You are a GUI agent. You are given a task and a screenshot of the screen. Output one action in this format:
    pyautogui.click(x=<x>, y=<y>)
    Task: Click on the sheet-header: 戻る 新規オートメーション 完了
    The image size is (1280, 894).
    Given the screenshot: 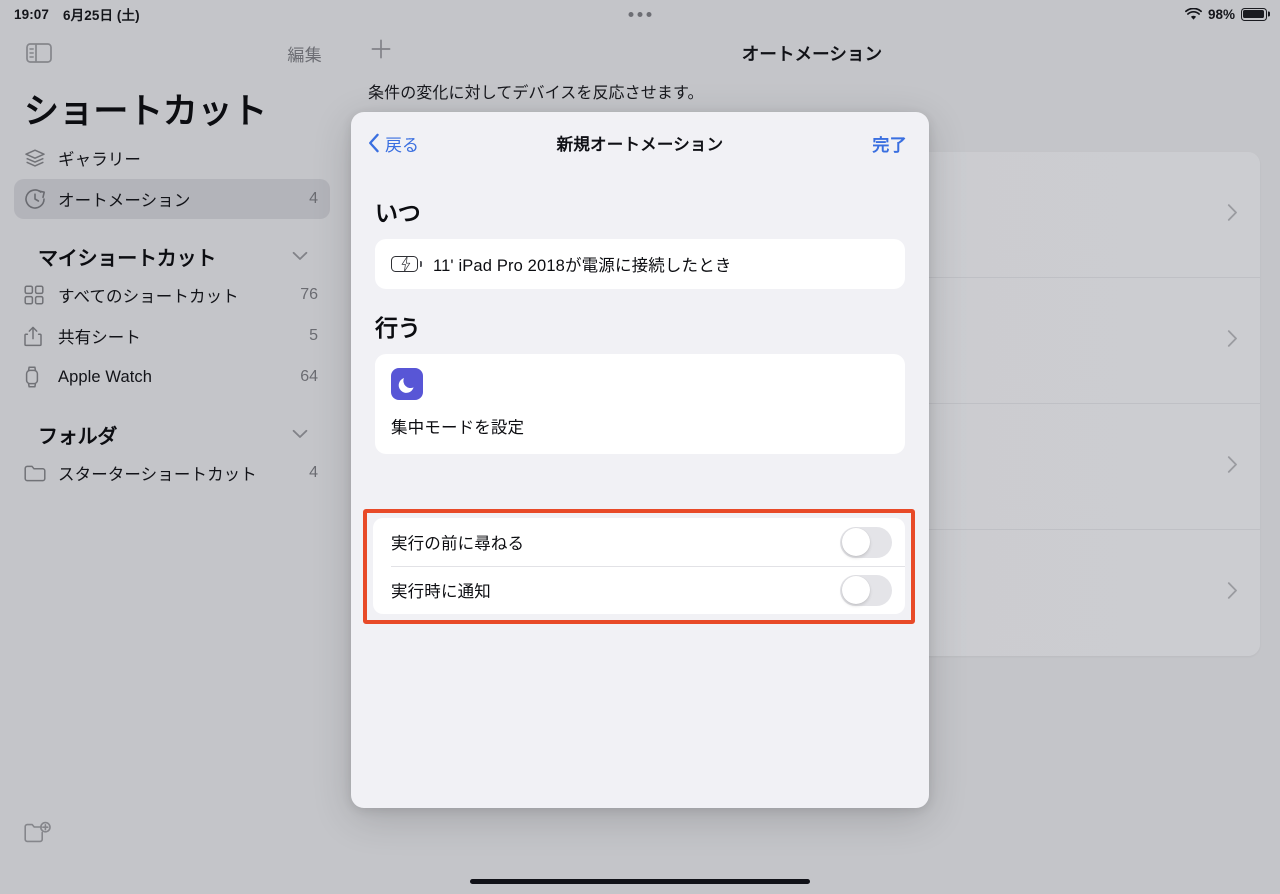 What is the action you would take?
    pyautogui.click(x=640, y=143)
    